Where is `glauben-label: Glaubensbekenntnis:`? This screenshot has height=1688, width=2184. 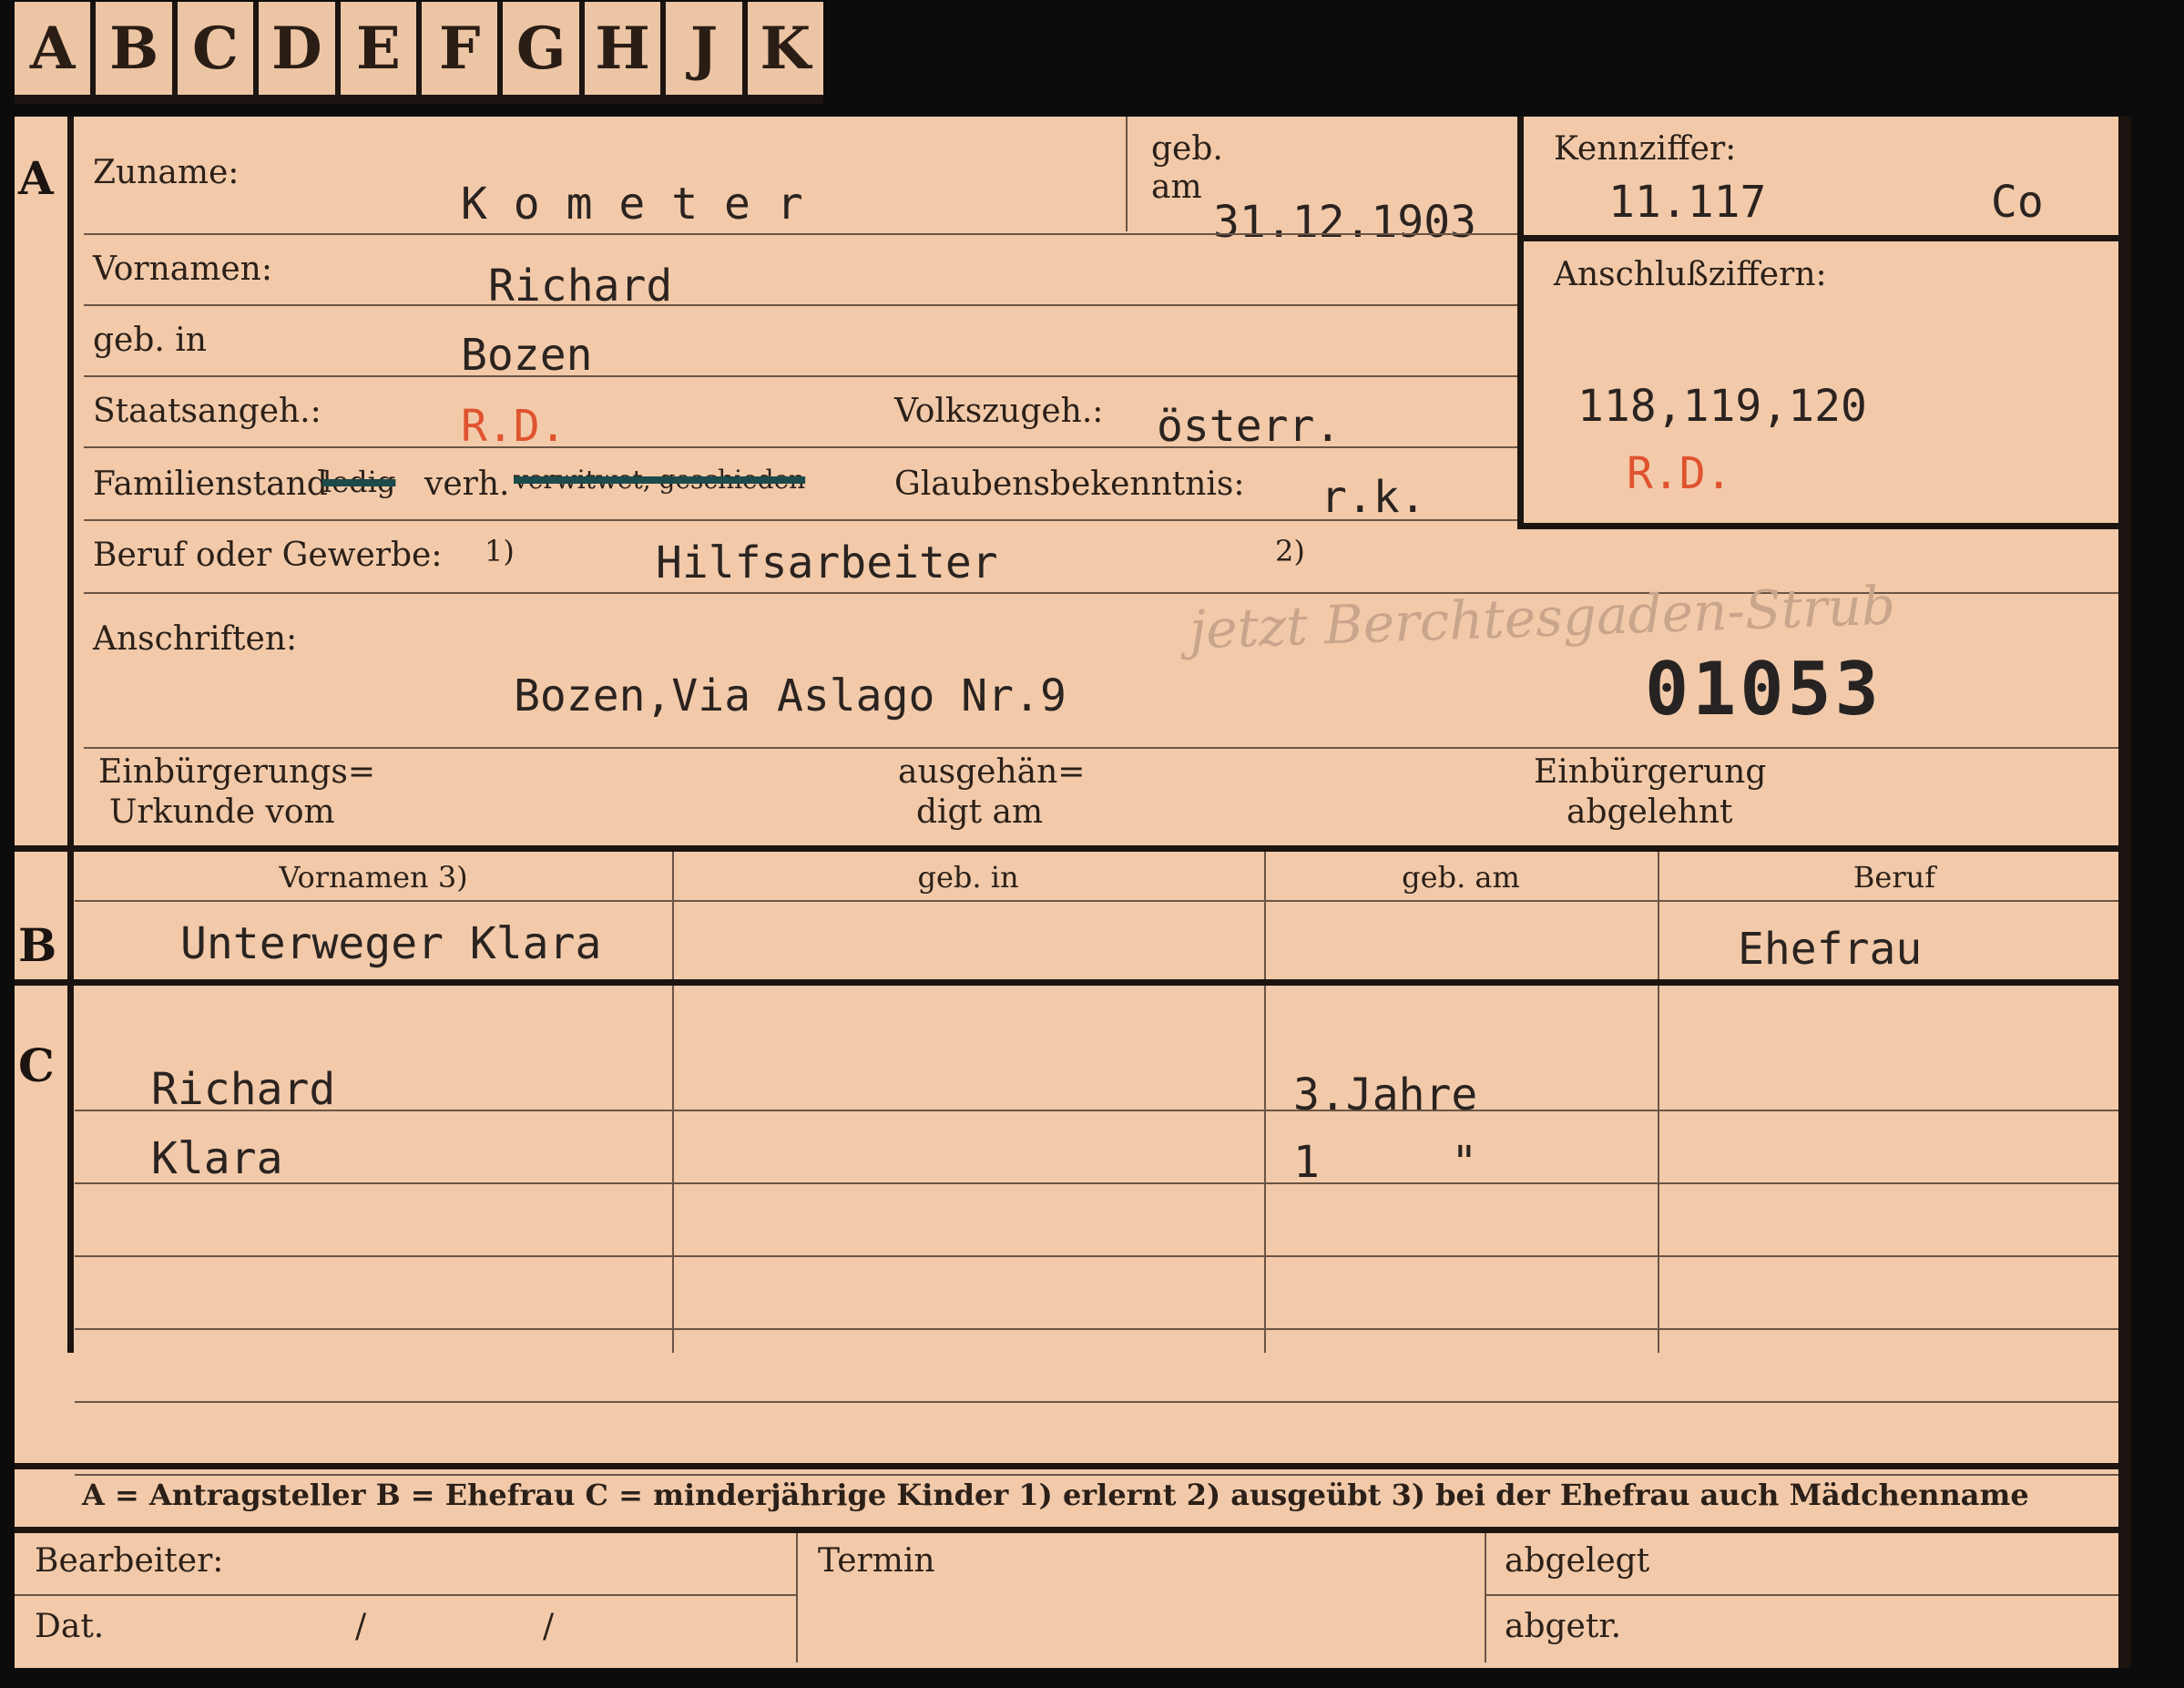
glauben-label: Glaubensbekenntnis: is located at coordinates (1069, 484).